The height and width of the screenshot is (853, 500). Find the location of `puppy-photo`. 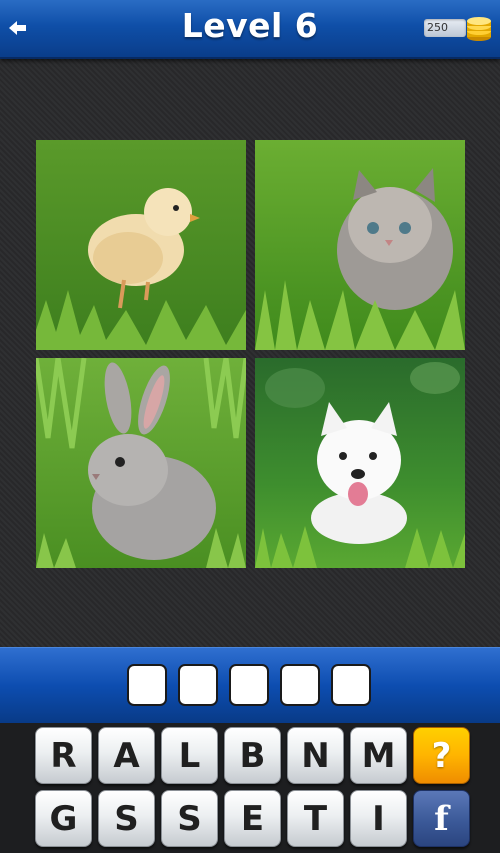

puppy-photo is located at coordinates (360, 463).